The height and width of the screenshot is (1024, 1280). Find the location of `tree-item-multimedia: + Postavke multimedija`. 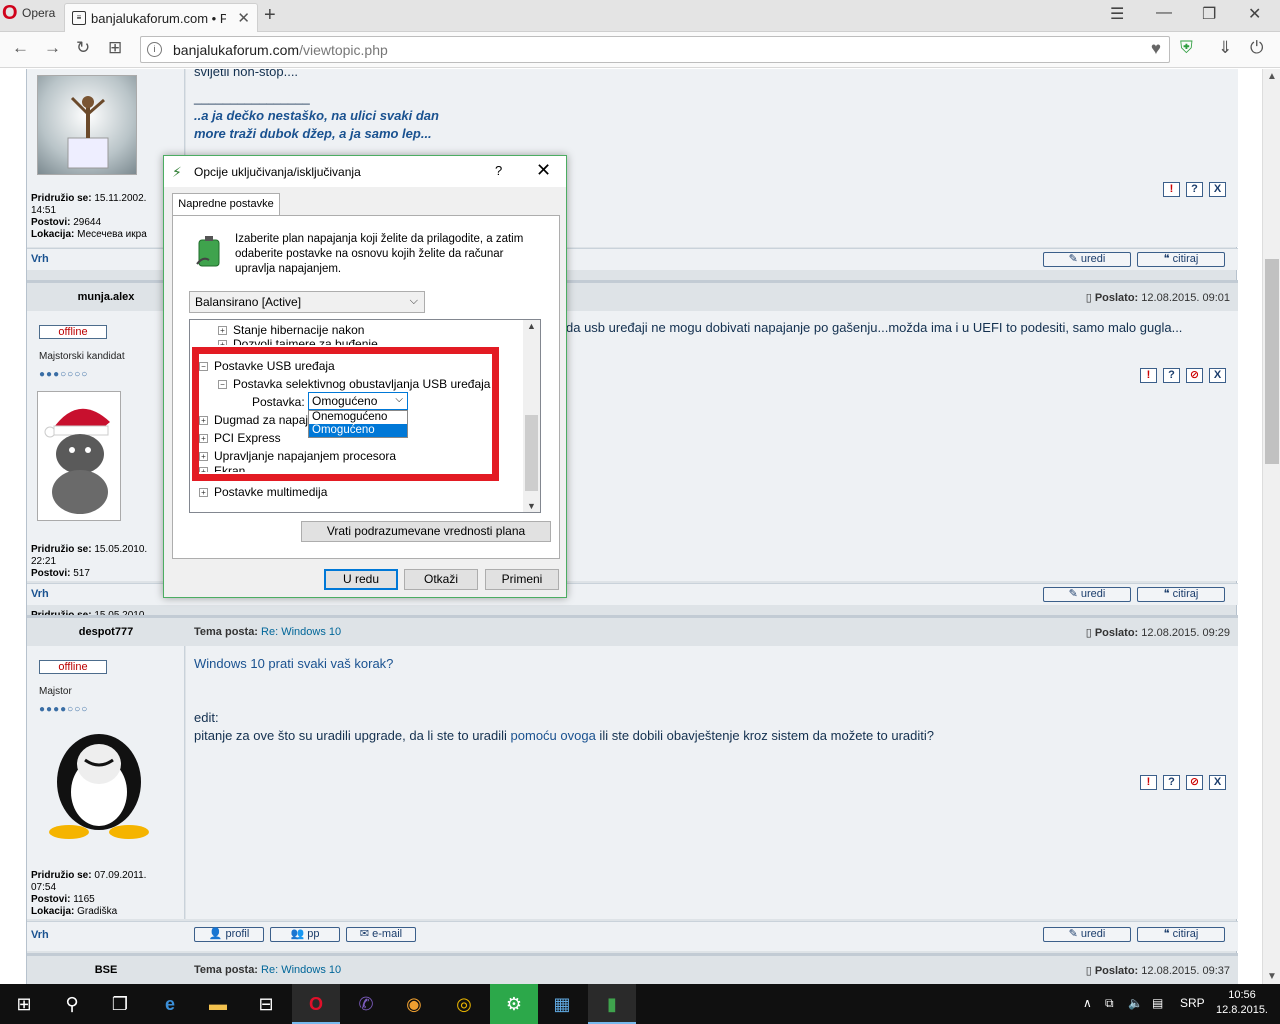

tree-item-multimedia: + Postavke multimedija is located at coordinates (263, 492).